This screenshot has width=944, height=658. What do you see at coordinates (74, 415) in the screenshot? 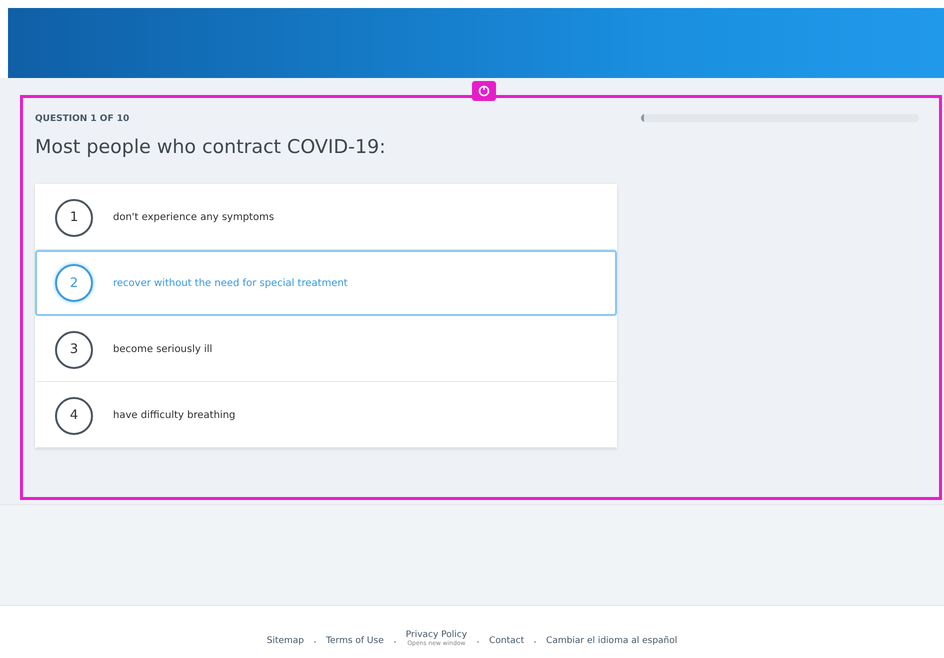
I see `answer-number: 4` at bounding box center [74, 415].